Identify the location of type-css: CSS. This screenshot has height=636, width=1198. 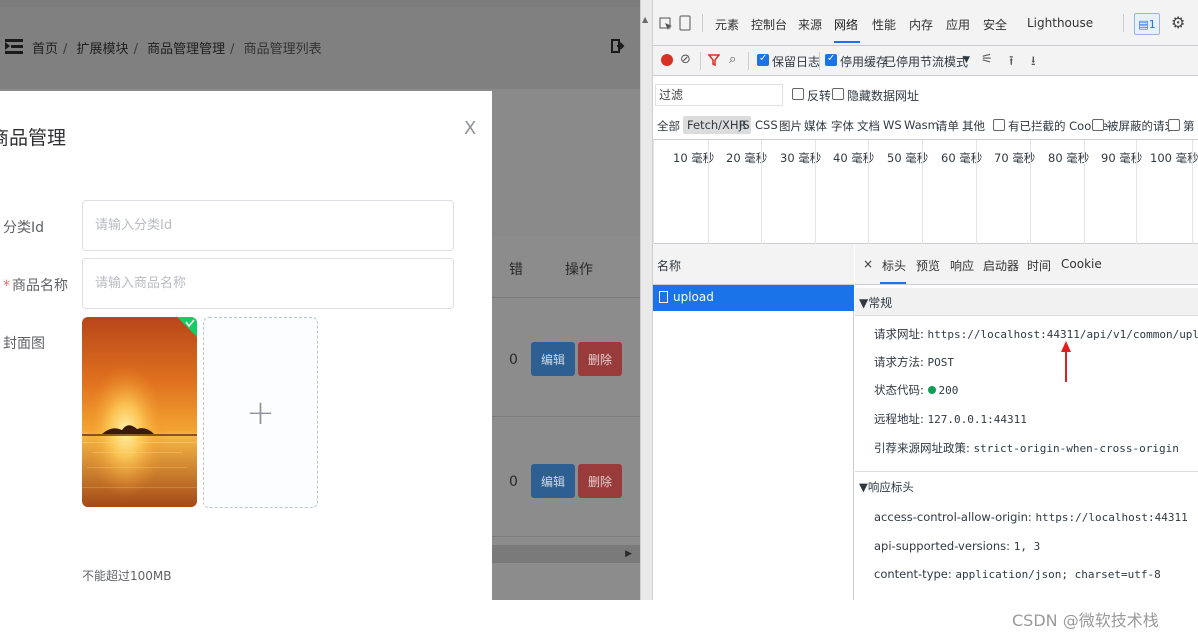
(766, 125).